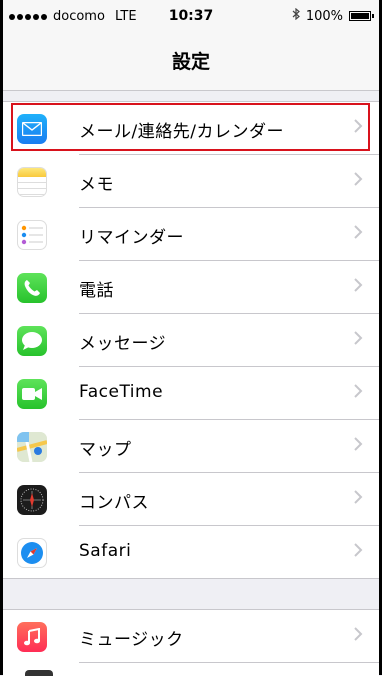  What do you see at coordinates (121, 392) in the screenshot?
I see `row-label: FaceTime` at bounding box center [121, 392].